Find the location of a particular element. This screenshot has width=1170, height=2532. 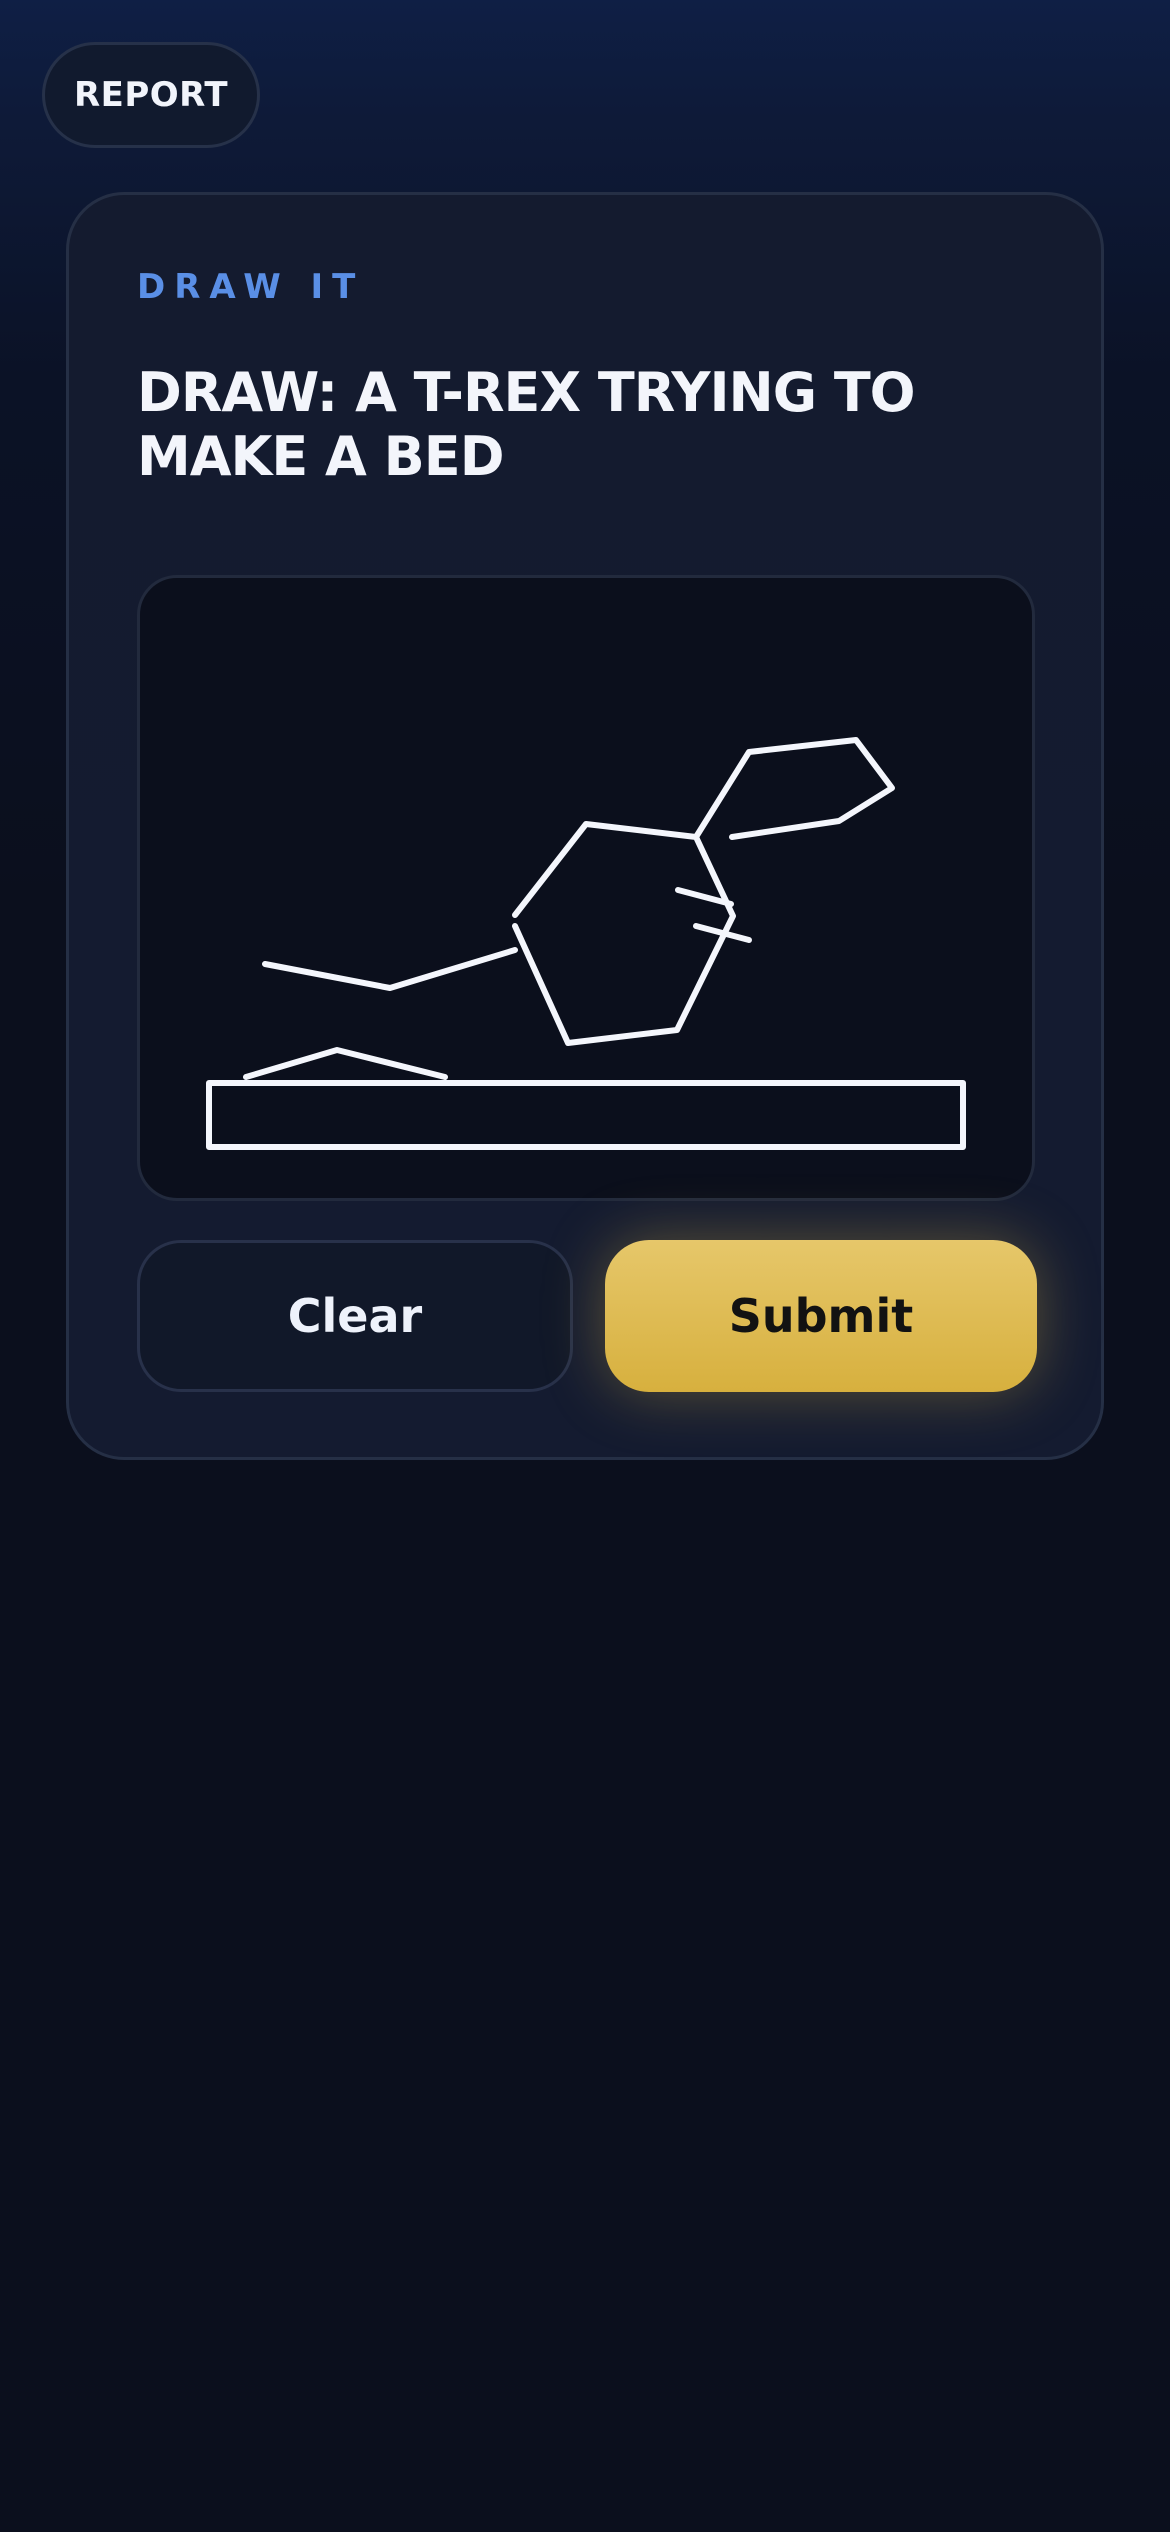

sketch-drawing is located at coordinates (586, 943).